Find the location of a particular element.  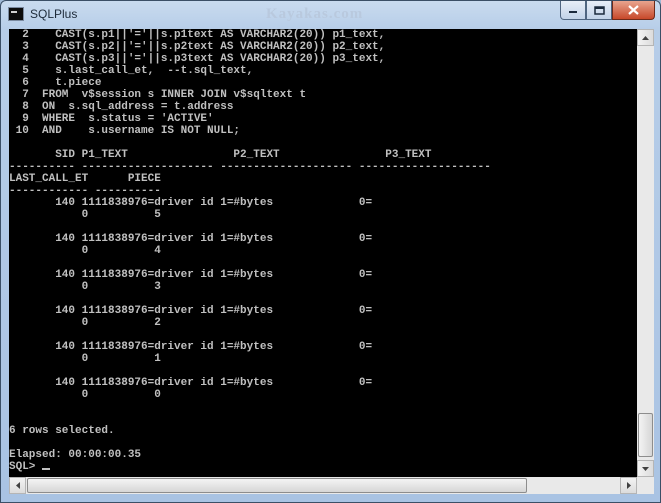

sql-prompt: SQL> is located at coordinates (26, 467).